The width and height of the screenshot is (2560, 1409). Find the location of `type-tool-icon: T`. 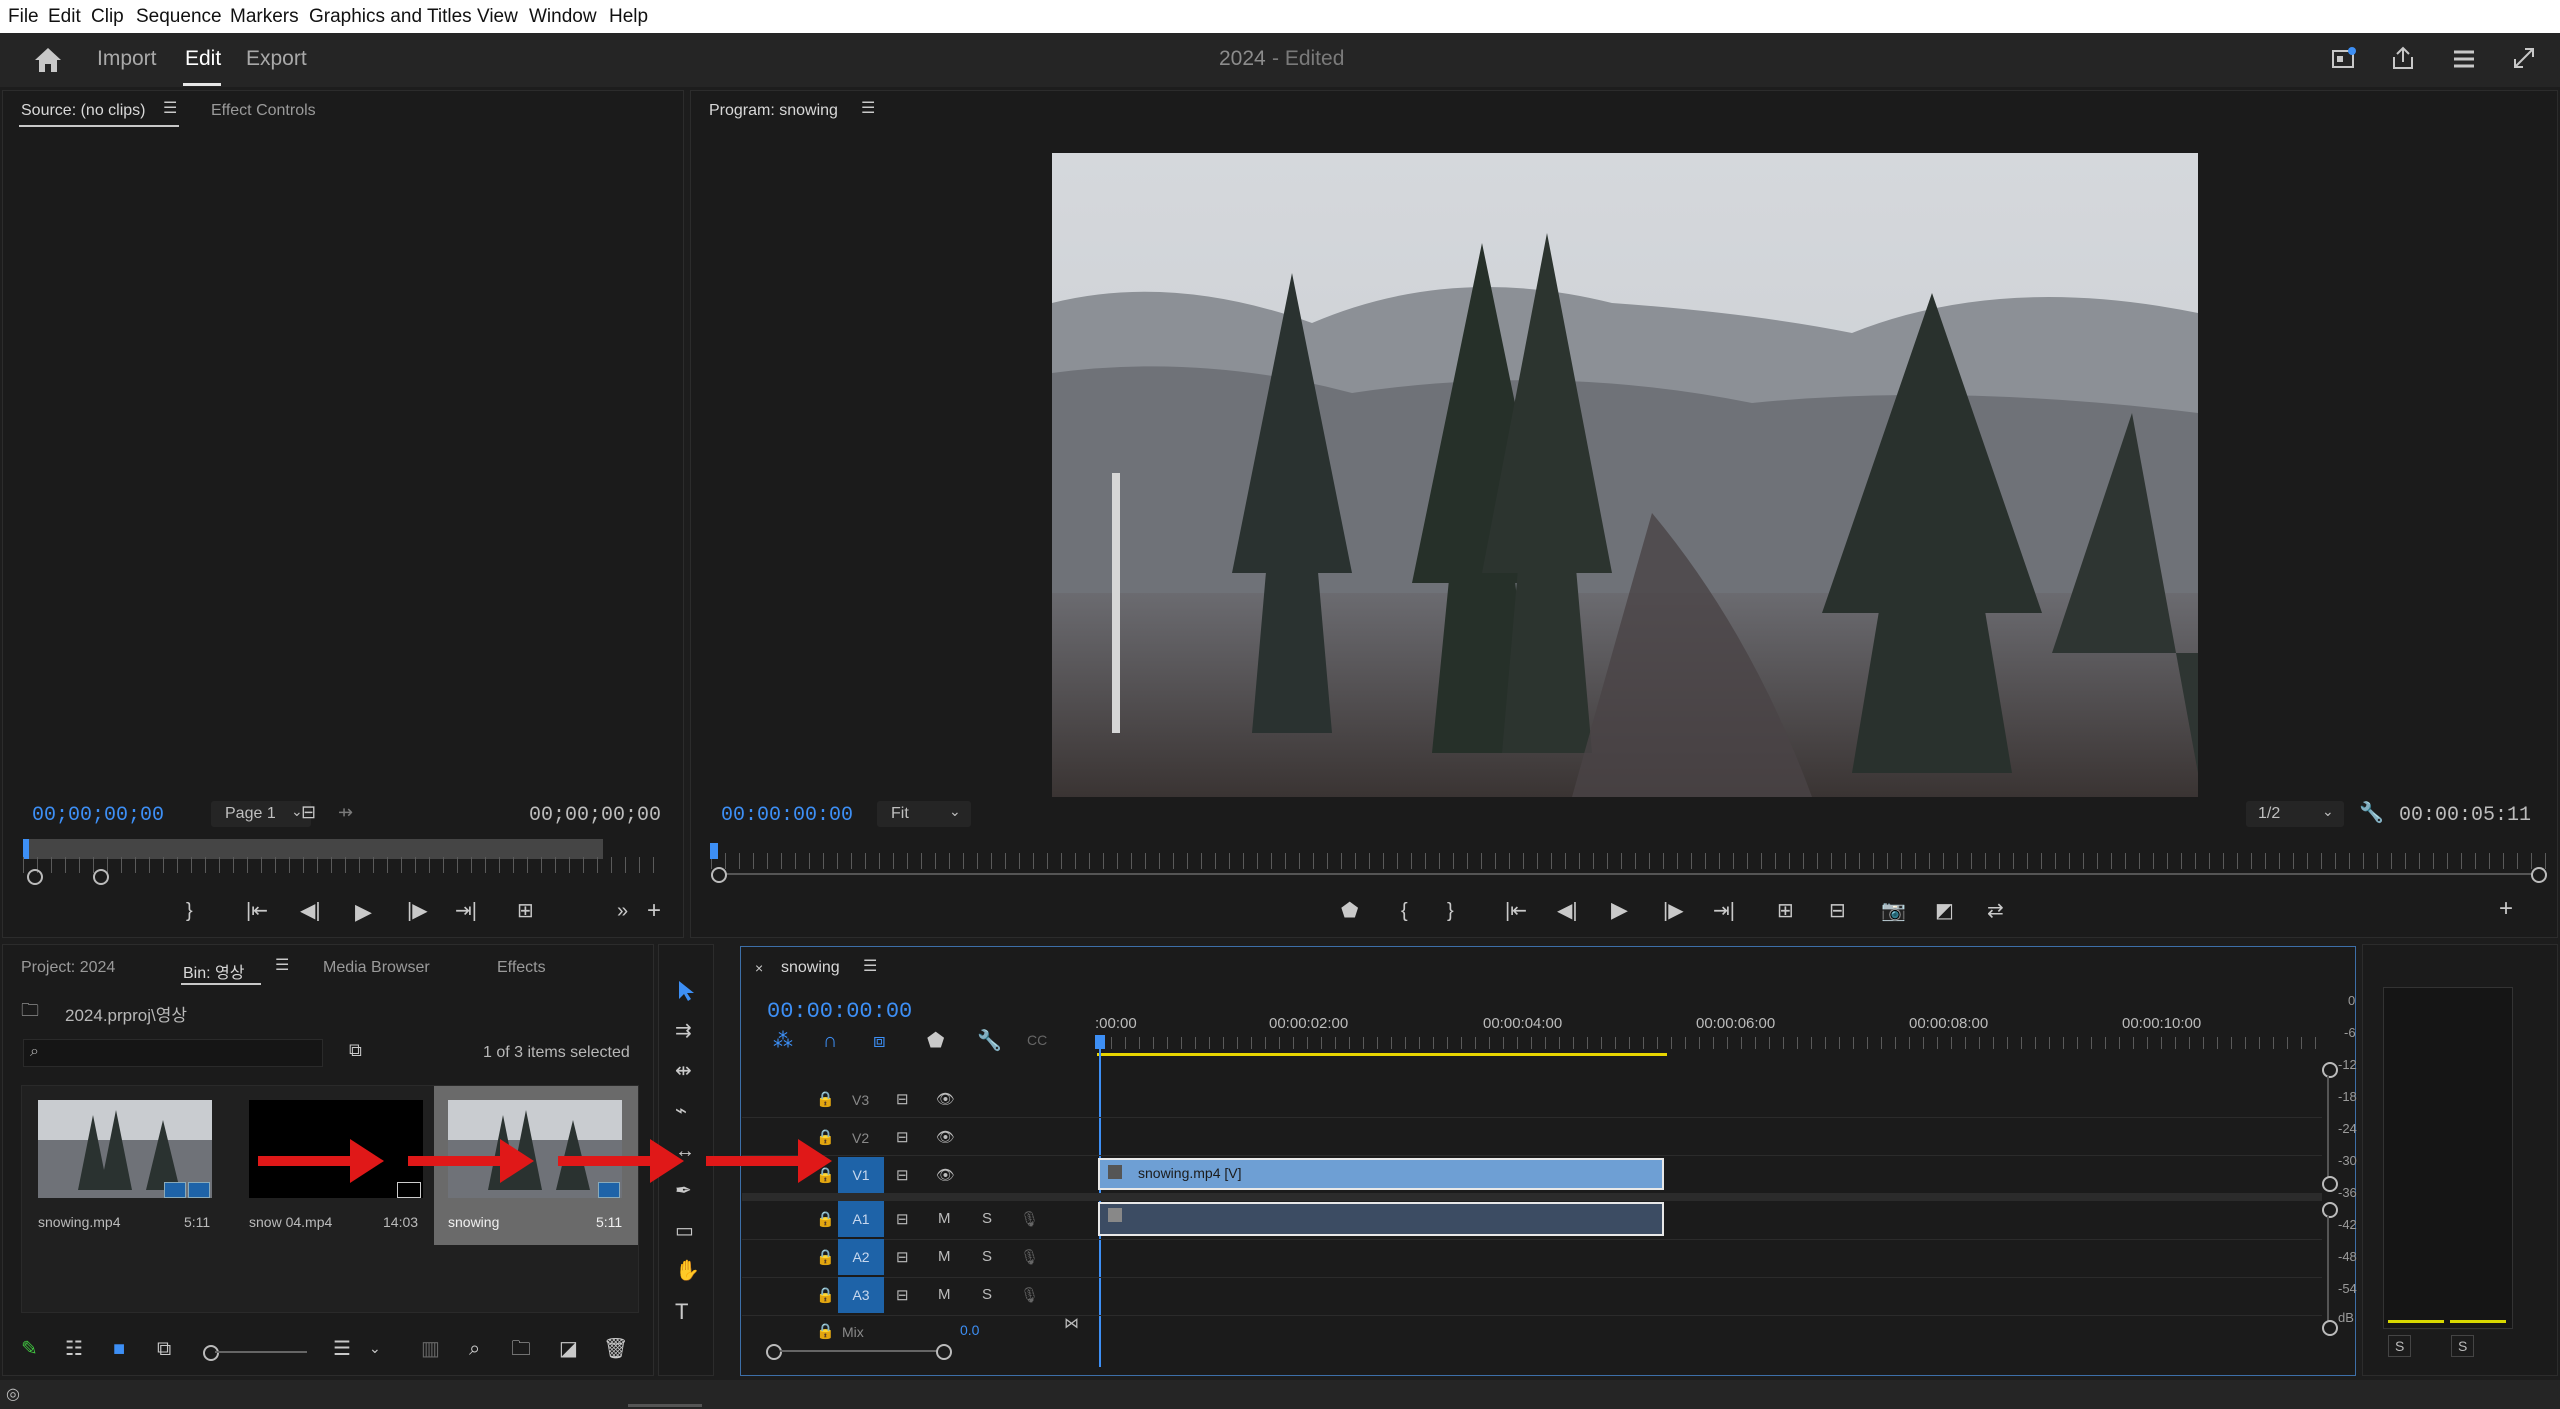

type-tool-icon: T is located at coordinates (681, 1312).